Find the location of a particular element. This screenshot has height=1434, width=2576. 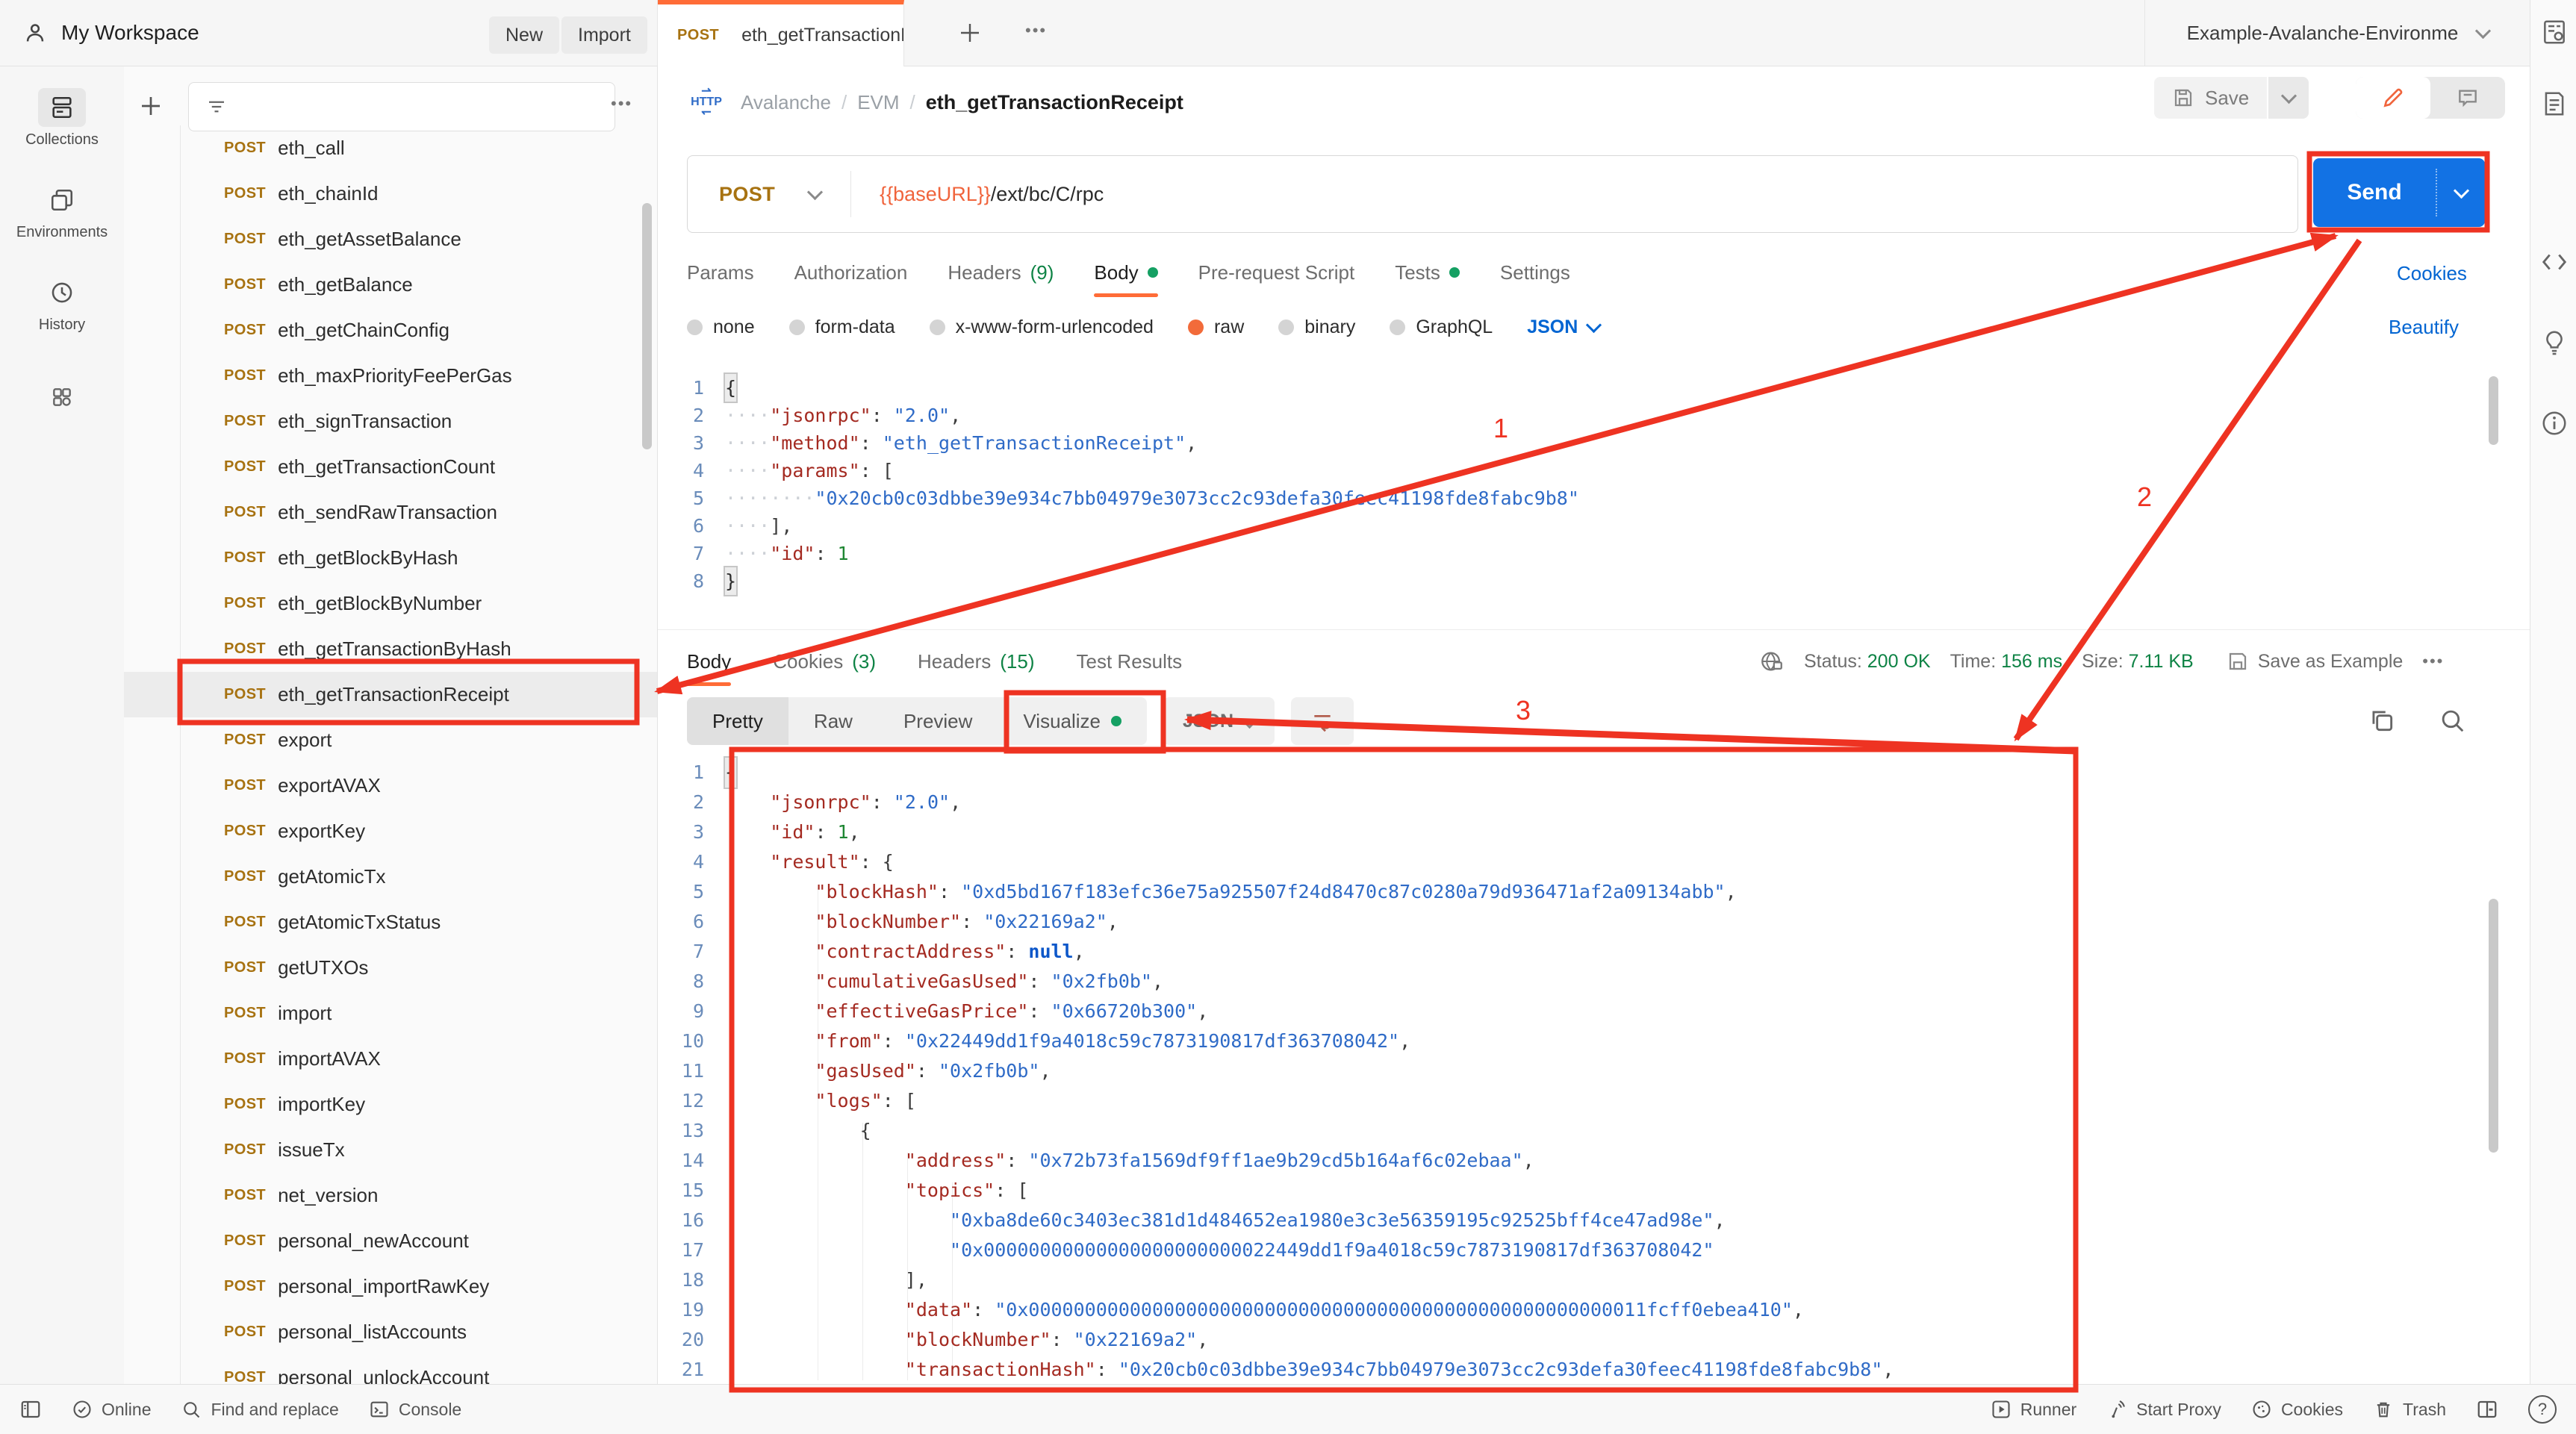

response-view-visualize: Visualize is located at coordinates (1072, 721).